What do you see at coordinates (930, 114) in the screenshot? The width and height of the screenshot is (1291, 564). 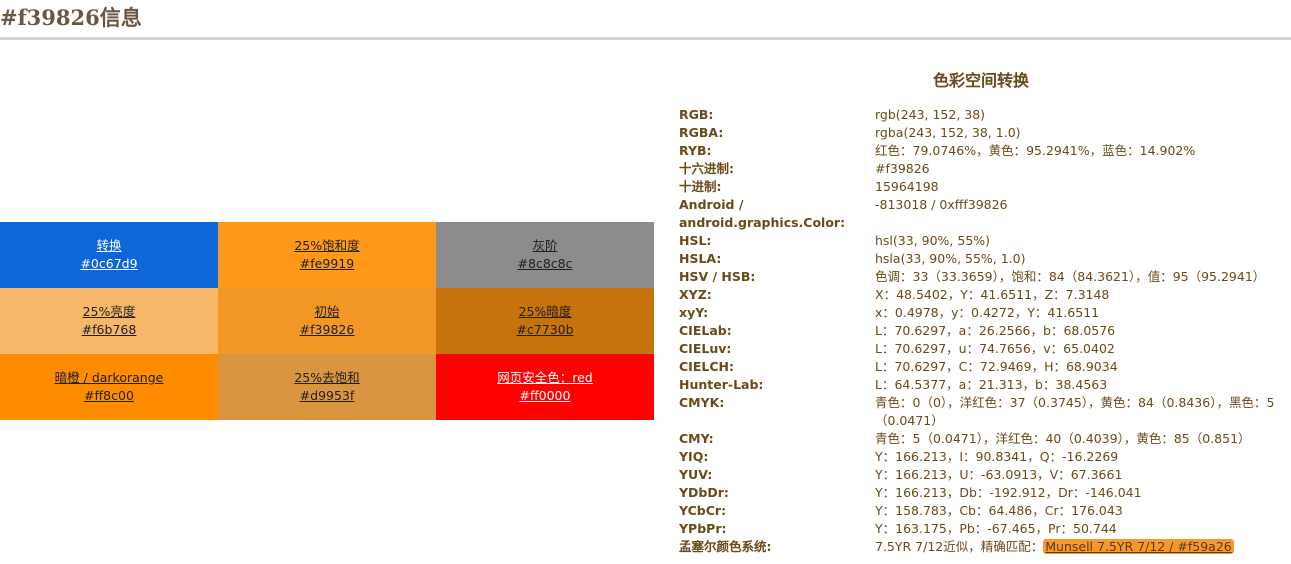 I see `info-value: rgb(243, 152, 38)` at bounding box center [930, 114].